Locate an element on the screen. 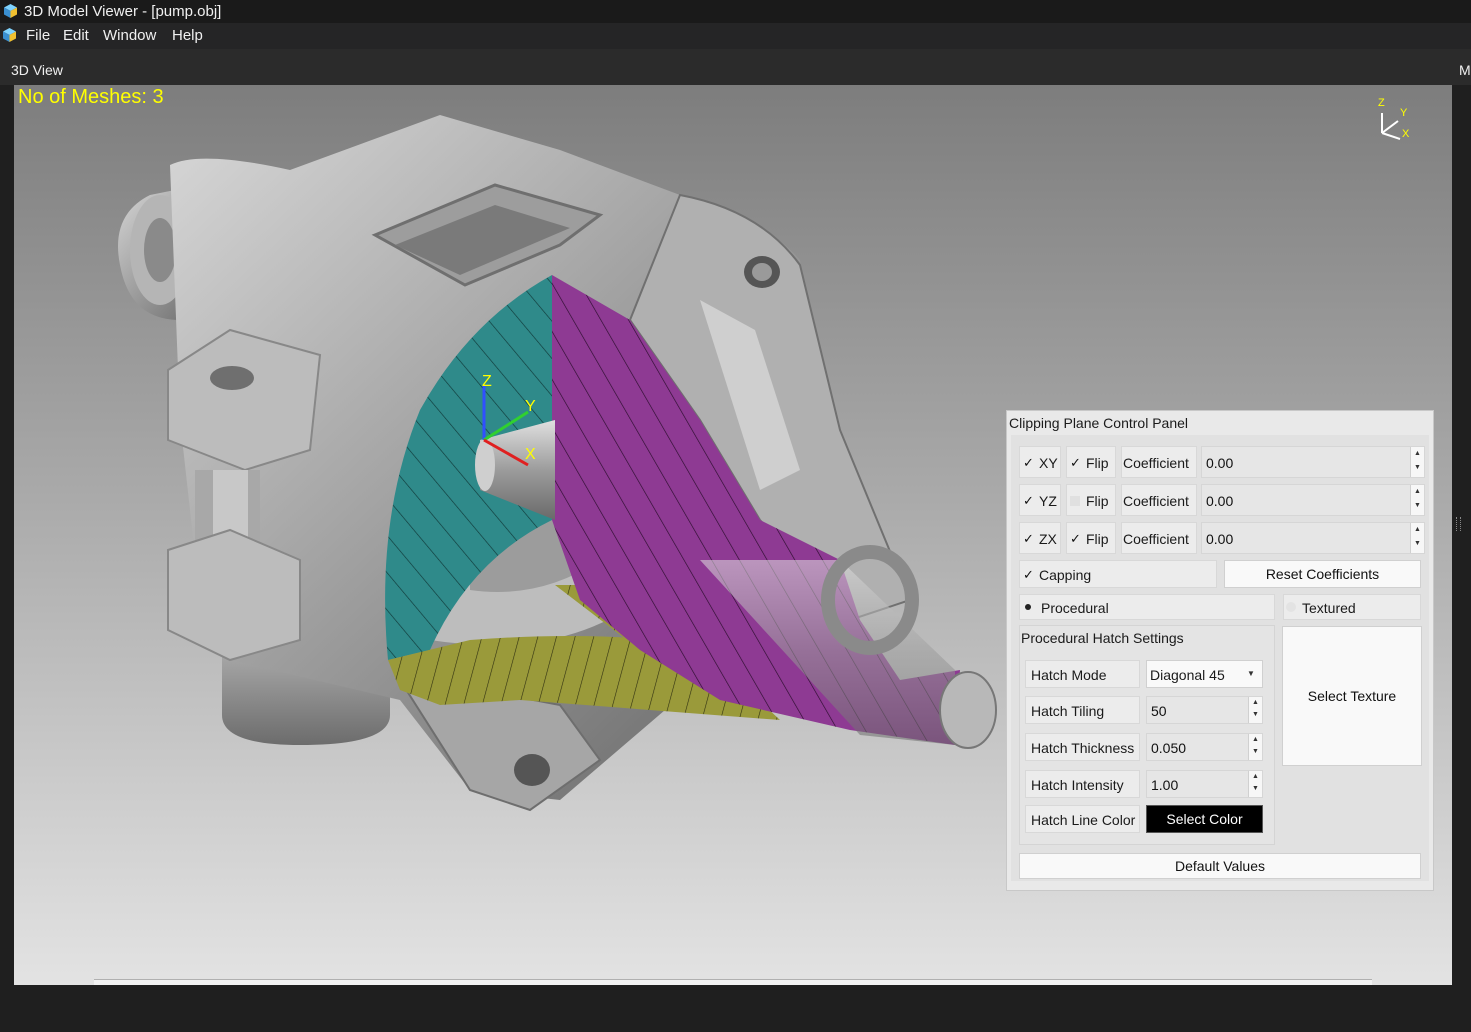 The width and height of the screenshot is (1471, 1032). panel-title: Clipping Plane Control Panel is located at coordinates (1098, 423).